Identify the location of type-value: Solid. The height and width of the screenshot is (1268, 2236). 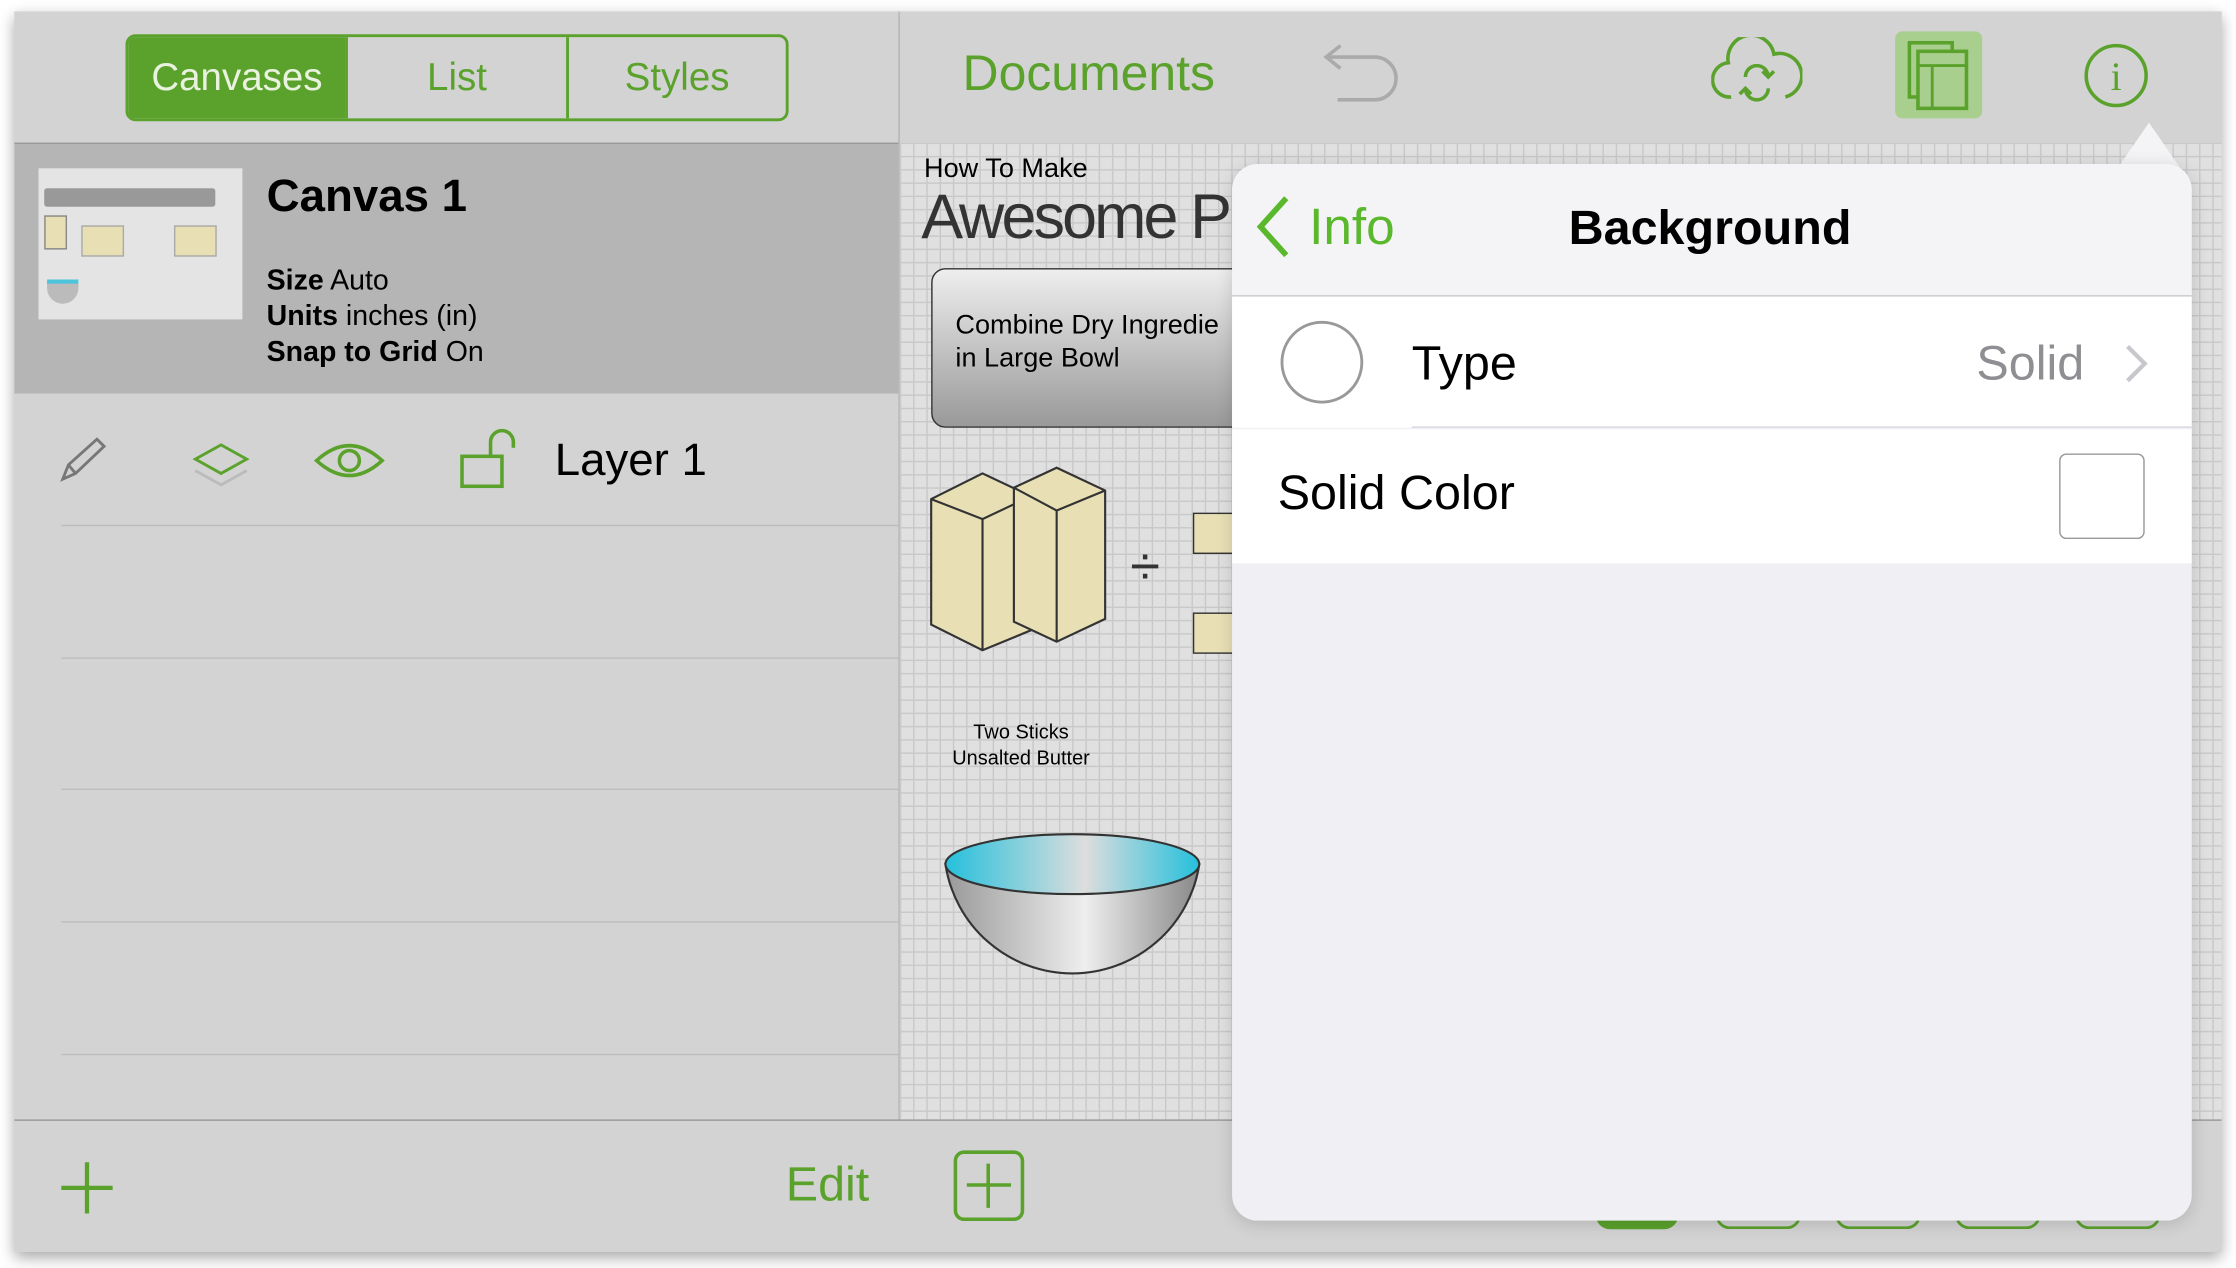
(2030, 363).